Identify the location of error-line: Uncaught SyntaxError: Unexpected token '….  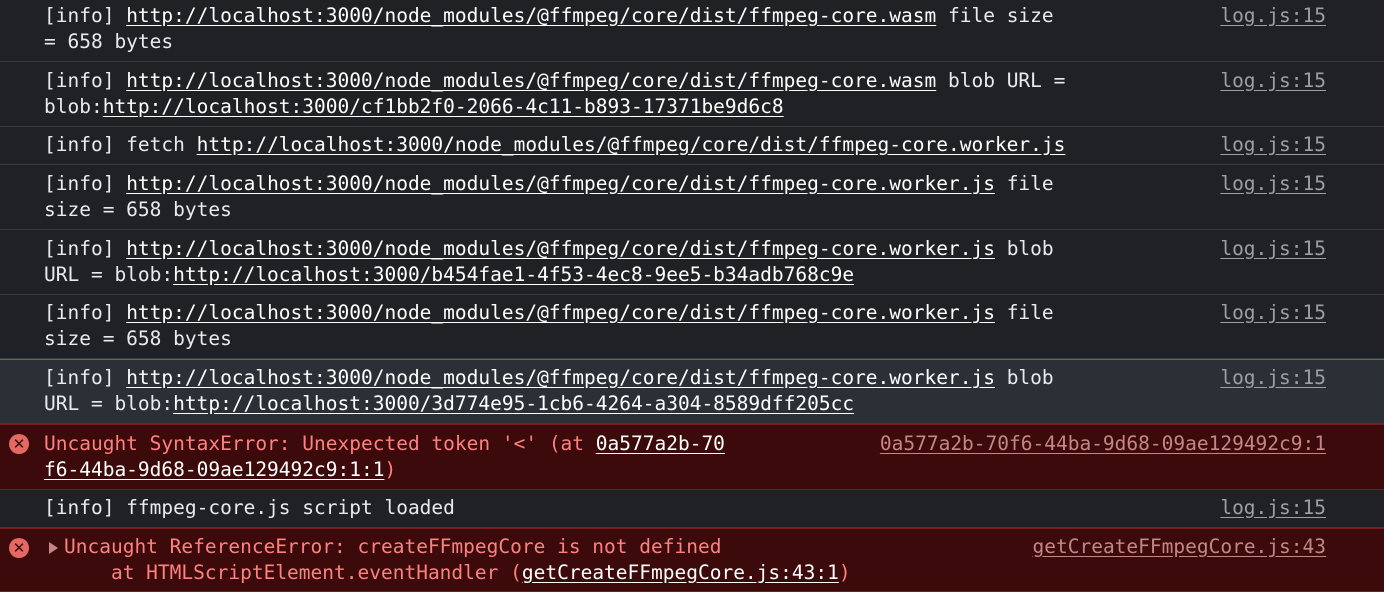
(384, 444).